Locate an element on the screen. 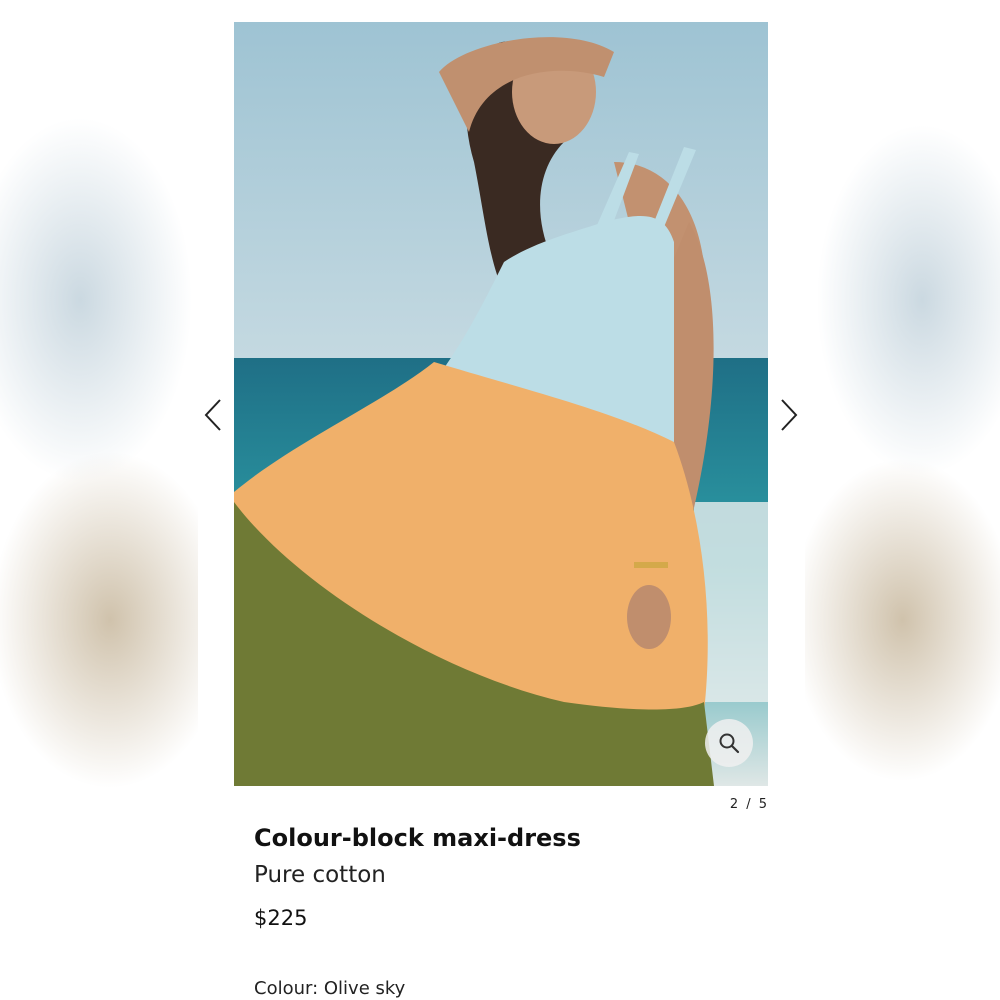 The height and width of the screenshot is (1000, 1000). product-title: Colour-block maxi-dress is located at coordinates (417, 838).